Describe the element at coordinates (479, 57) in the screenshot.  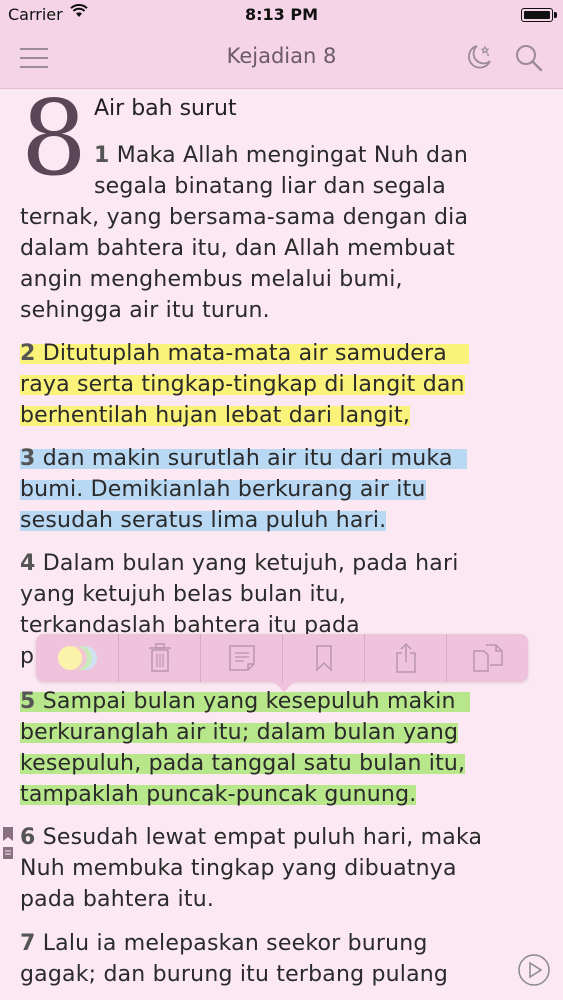
I see `night-mode-icon` at that location.